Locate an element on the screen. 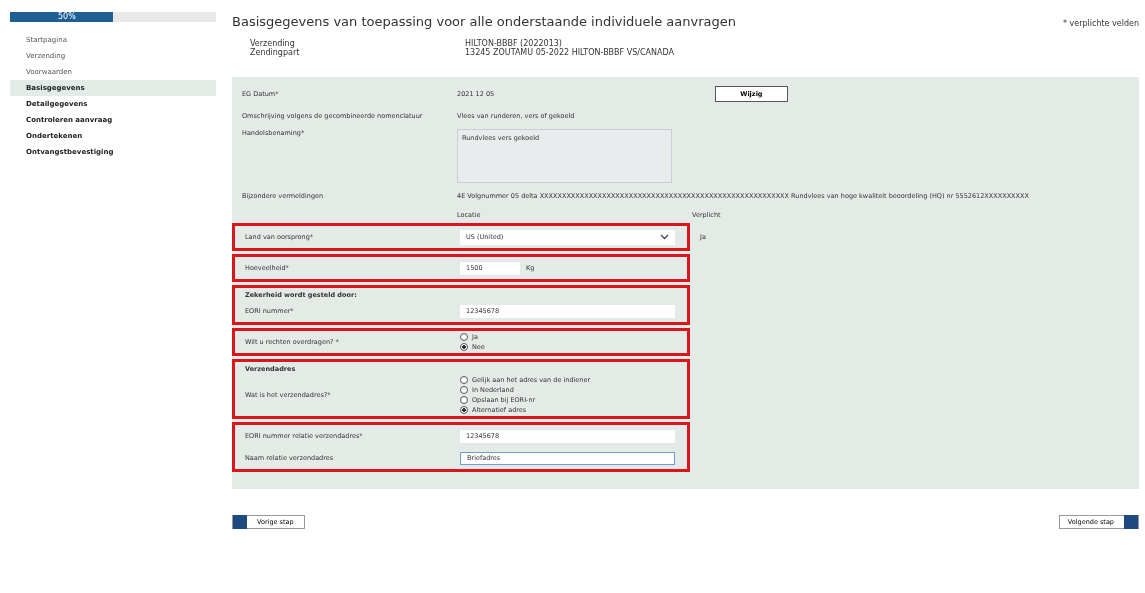  progress-label: 50% is located at coordinates (67, 17).